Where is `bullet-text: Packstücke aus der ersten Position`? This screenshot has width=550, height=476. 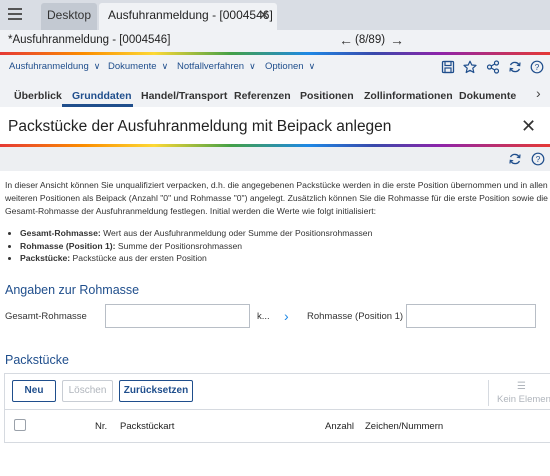
bullet-text: Packstücke aus der ersten Position is located at coordinates (138, 258).